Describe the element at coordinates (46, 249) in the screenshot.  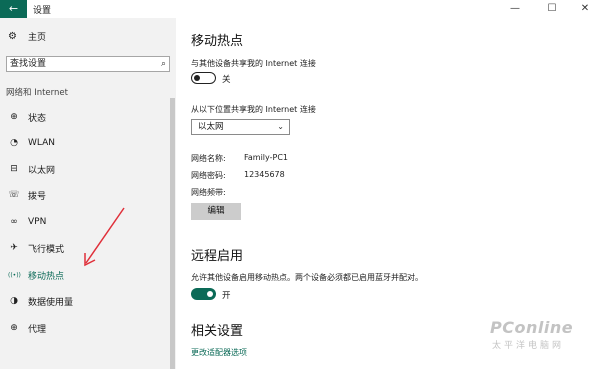
I see `sidebar-item-label: 飞行模式` at that location.